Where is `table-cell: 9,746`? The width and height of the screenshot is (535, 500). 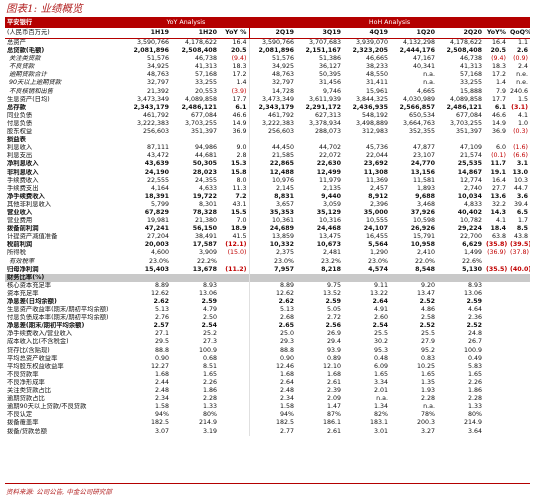
table-cell: 9,746 is located at coordinates (331, 91).